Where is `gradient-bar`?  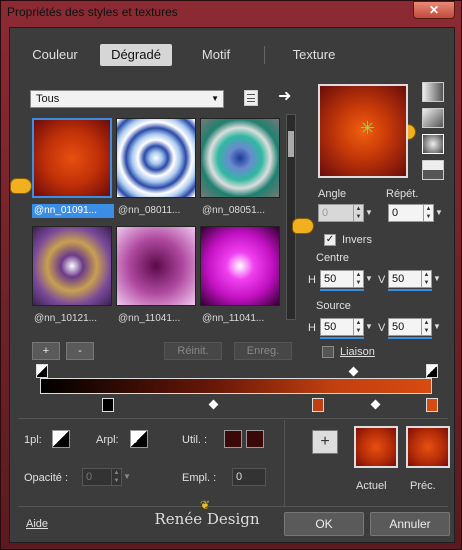 gradient-bar is located at coordinates (236, 386).